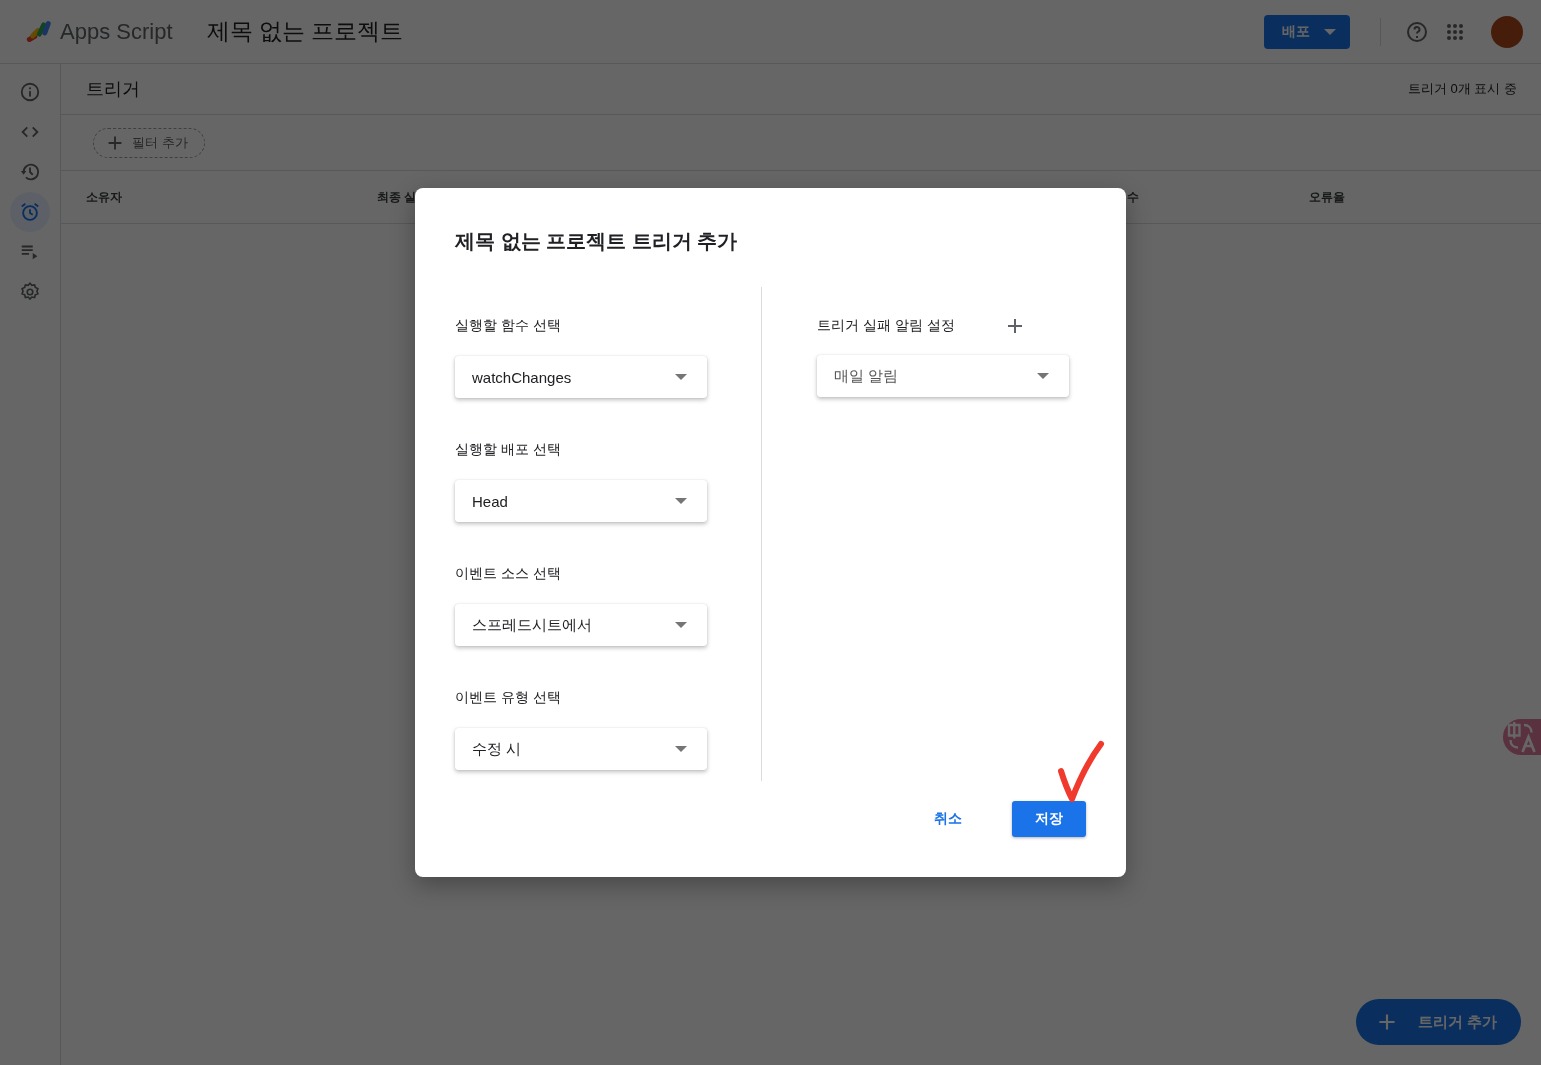 The height and width of the screenshot is (1065, 1541). What do you see at coordinates (1507, 31) in the screenshot?
I see `avatar` at bounding box center [1507, 31].